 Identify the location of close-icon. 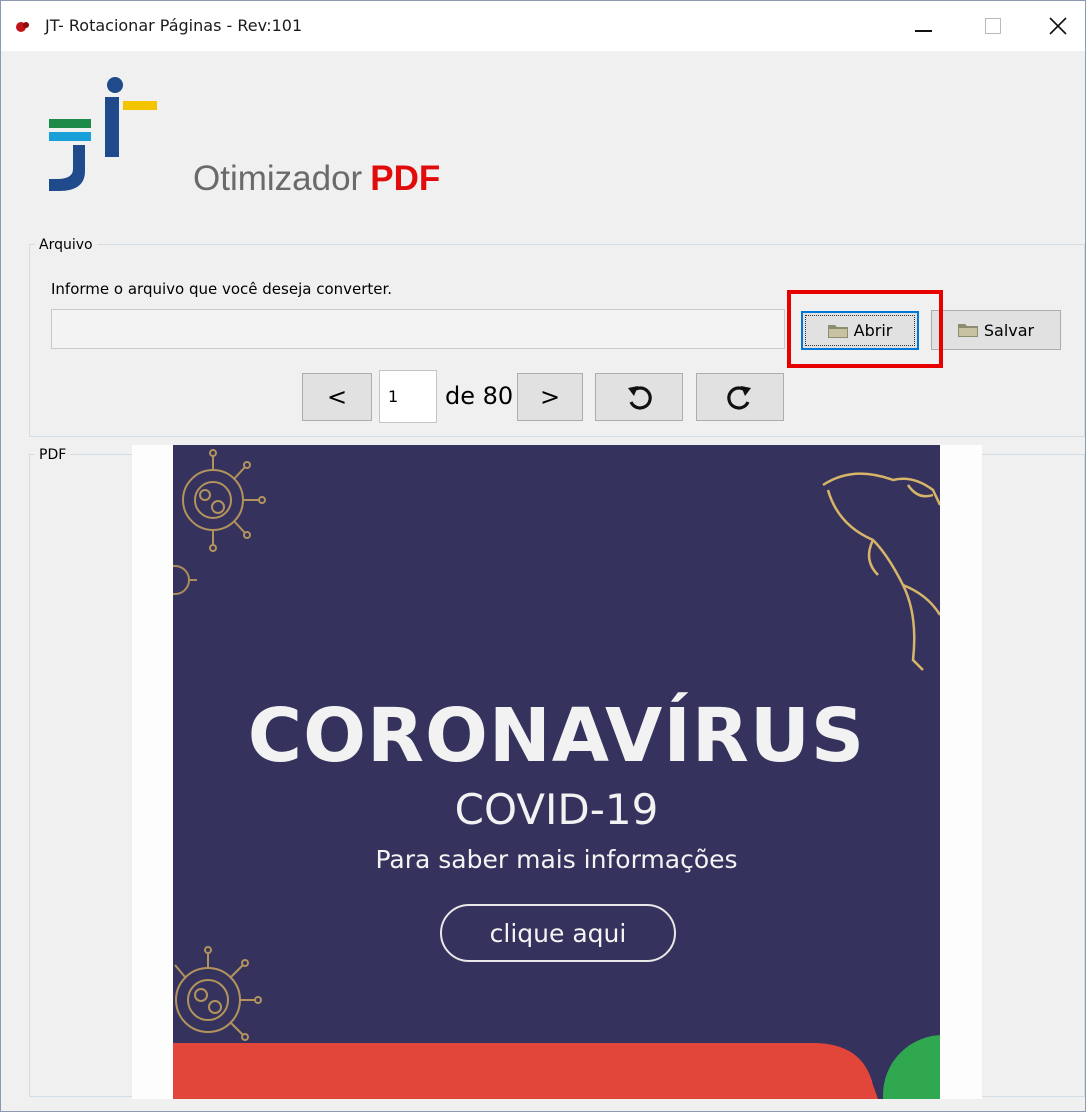
(1058, 26).